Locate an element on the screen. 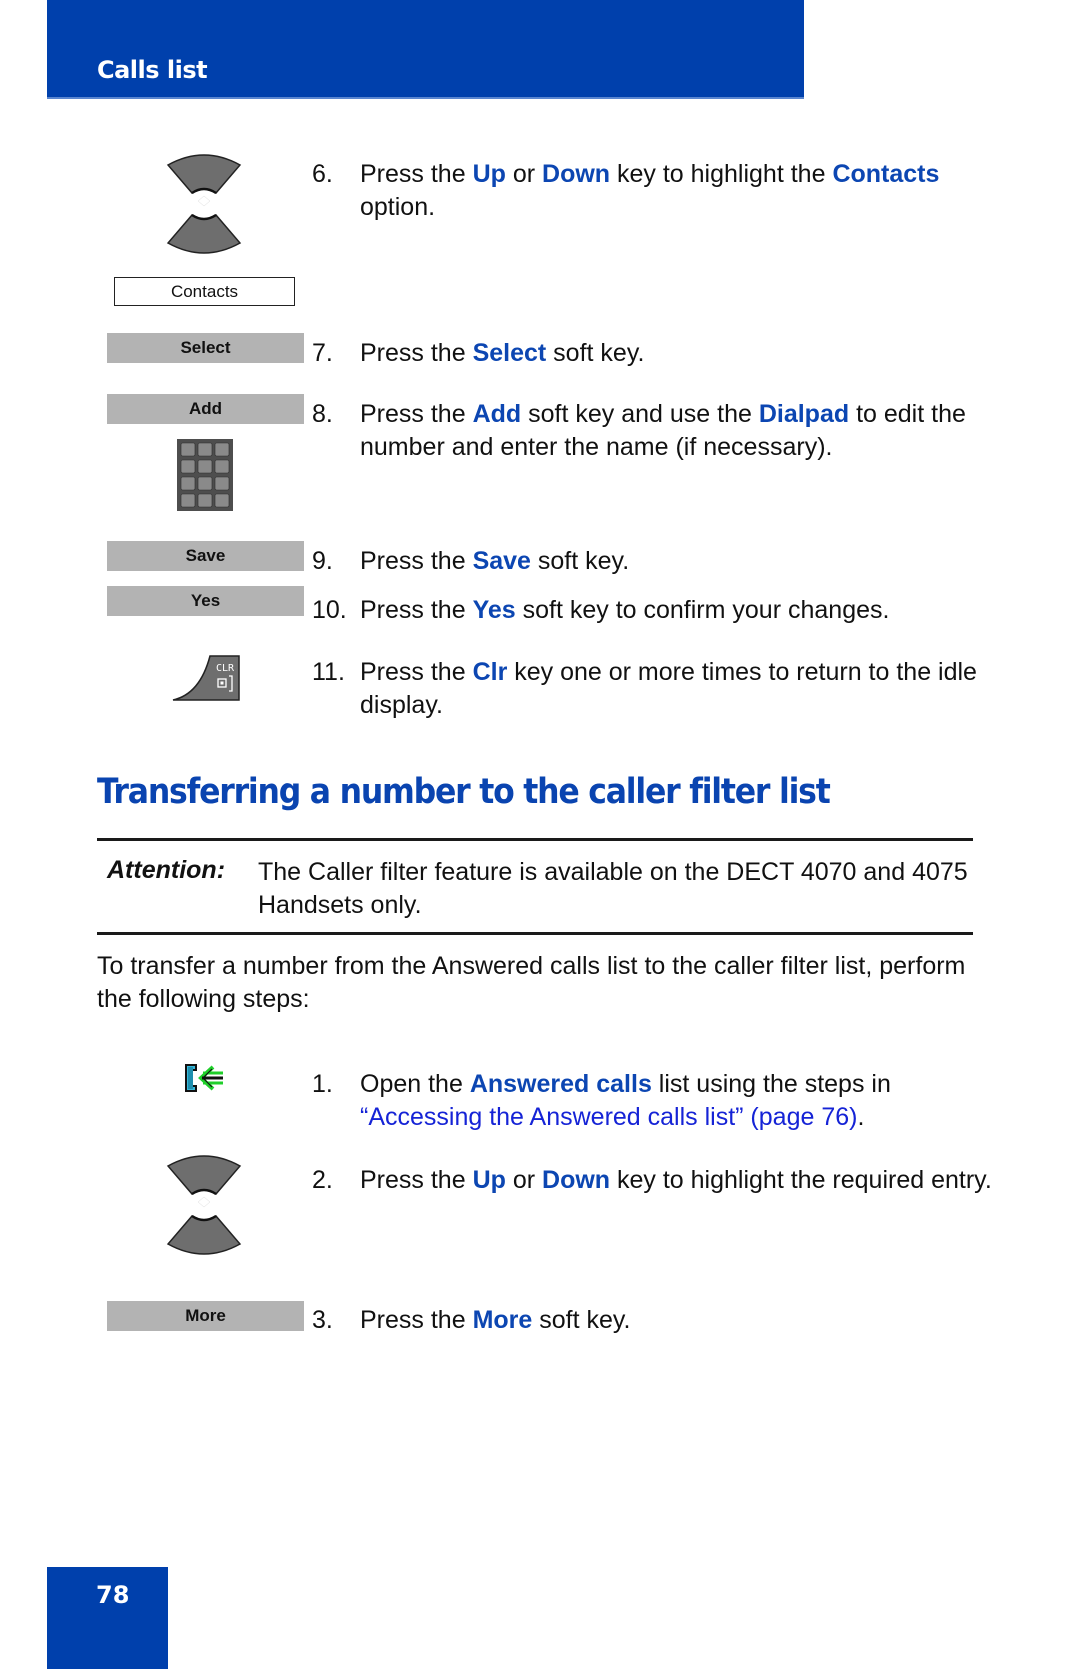 This screenshot has height=1669, width=1080. step-text-run: list using the steps in is located at coordinates (771, 1084).